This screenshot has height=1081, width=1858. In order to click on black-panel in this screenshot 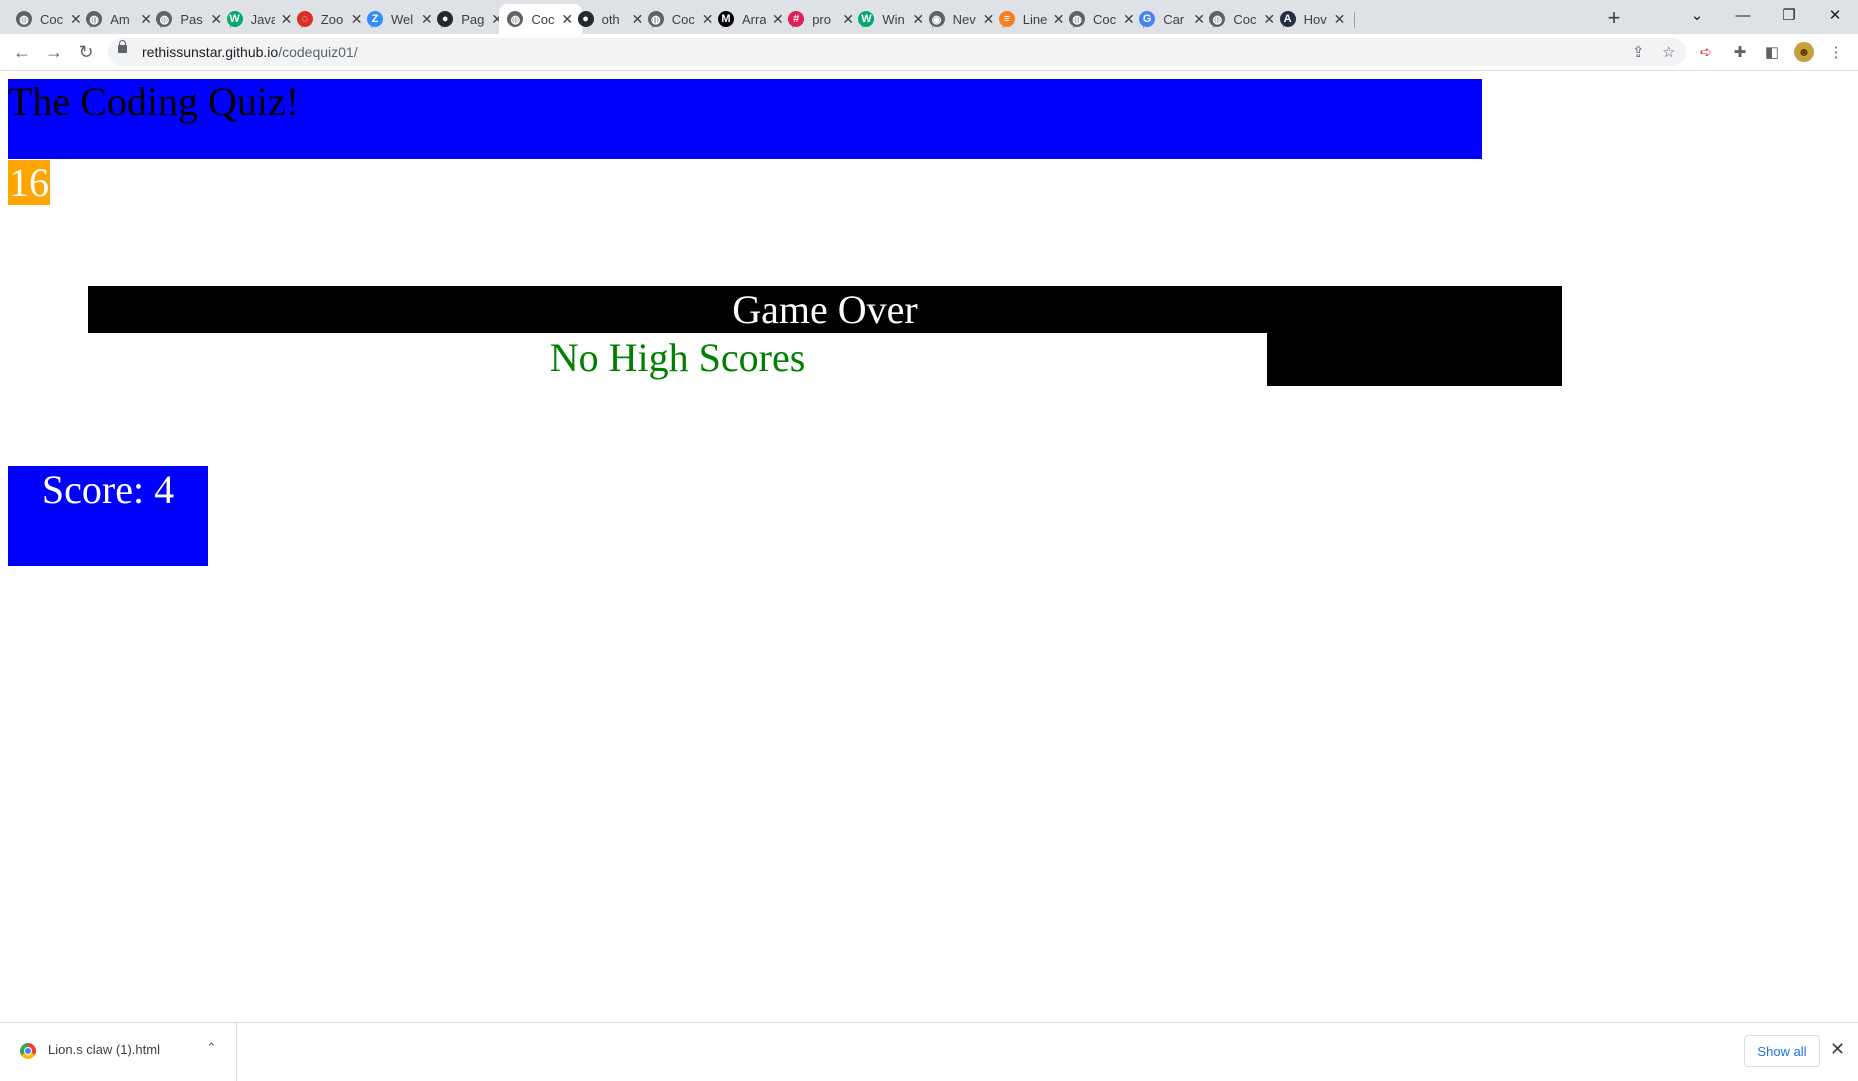, I will do `click(1414, 359)`.